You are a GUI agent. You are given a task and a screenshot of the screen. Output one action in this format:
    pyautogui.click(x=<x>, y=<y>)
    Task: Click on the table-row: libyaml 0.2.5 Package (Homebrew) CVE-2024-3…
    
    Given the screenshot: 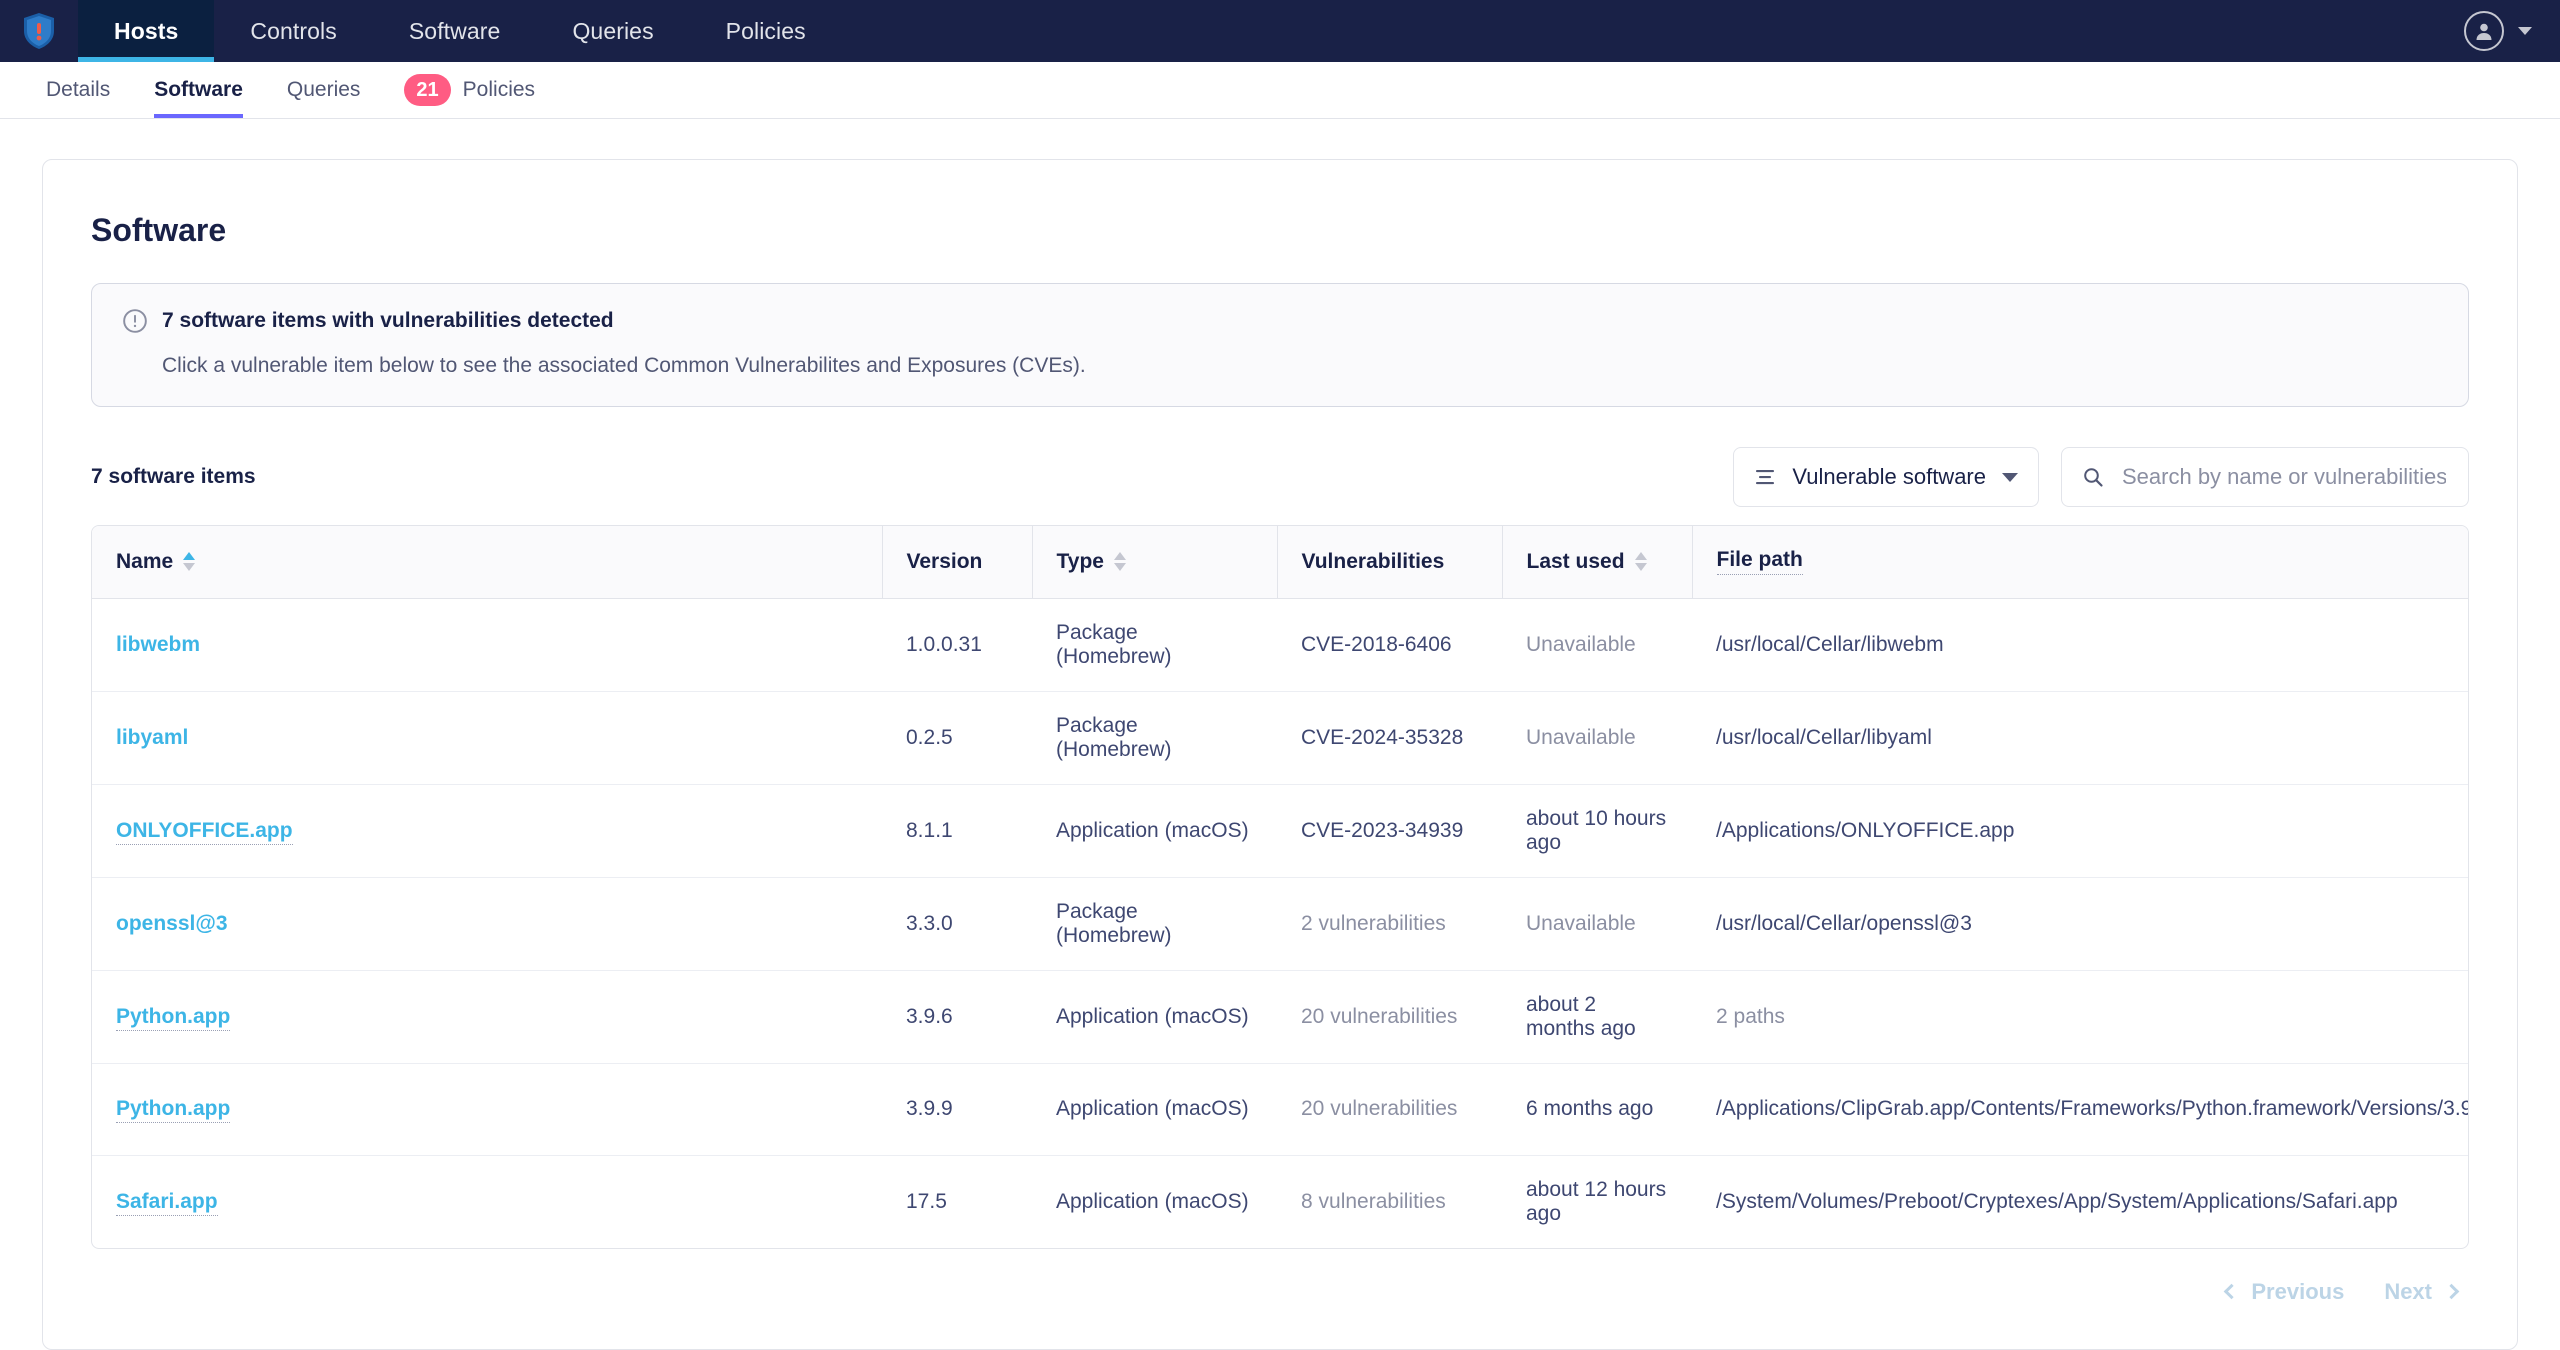 What is the action you would take?
    pyautogui.click(x=1280, y=738)
    